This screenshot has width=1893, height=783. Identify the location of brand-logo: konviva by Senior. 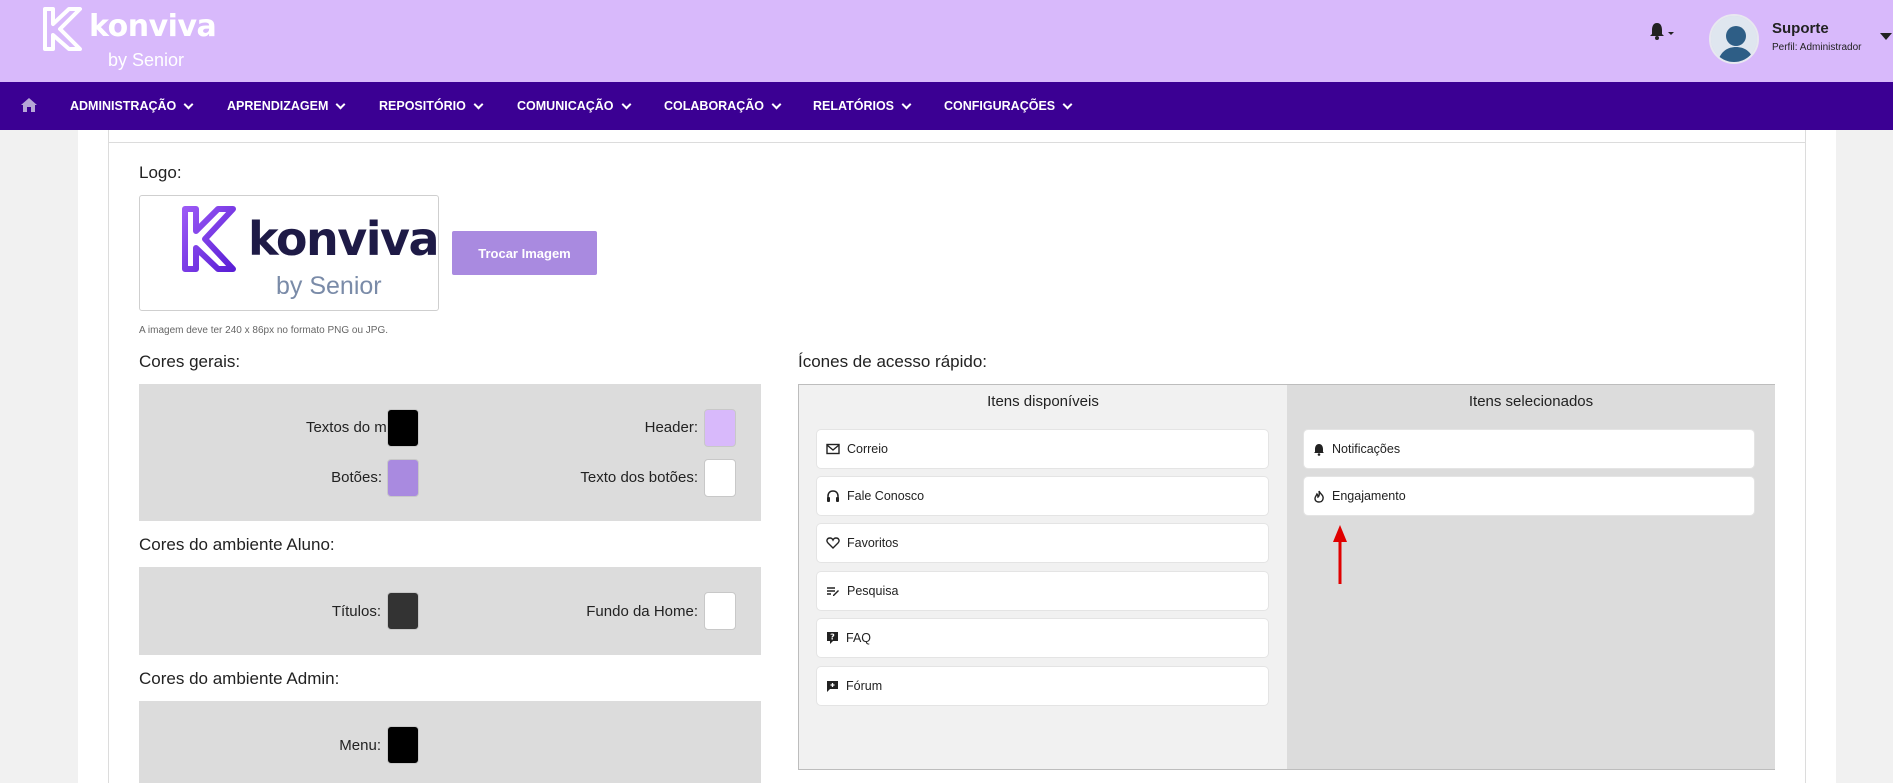
(129, 39).